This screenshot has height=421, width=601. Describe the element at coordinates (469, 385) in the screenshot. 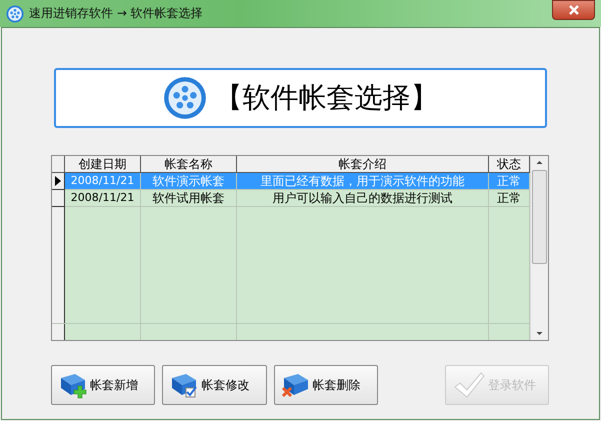

I see `checkmark-icon` at that location.